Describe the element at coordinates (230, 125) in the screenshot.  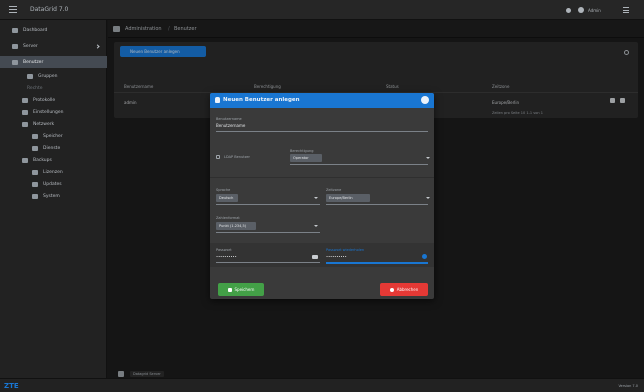
I see `username-input: Benutzername` at that location.